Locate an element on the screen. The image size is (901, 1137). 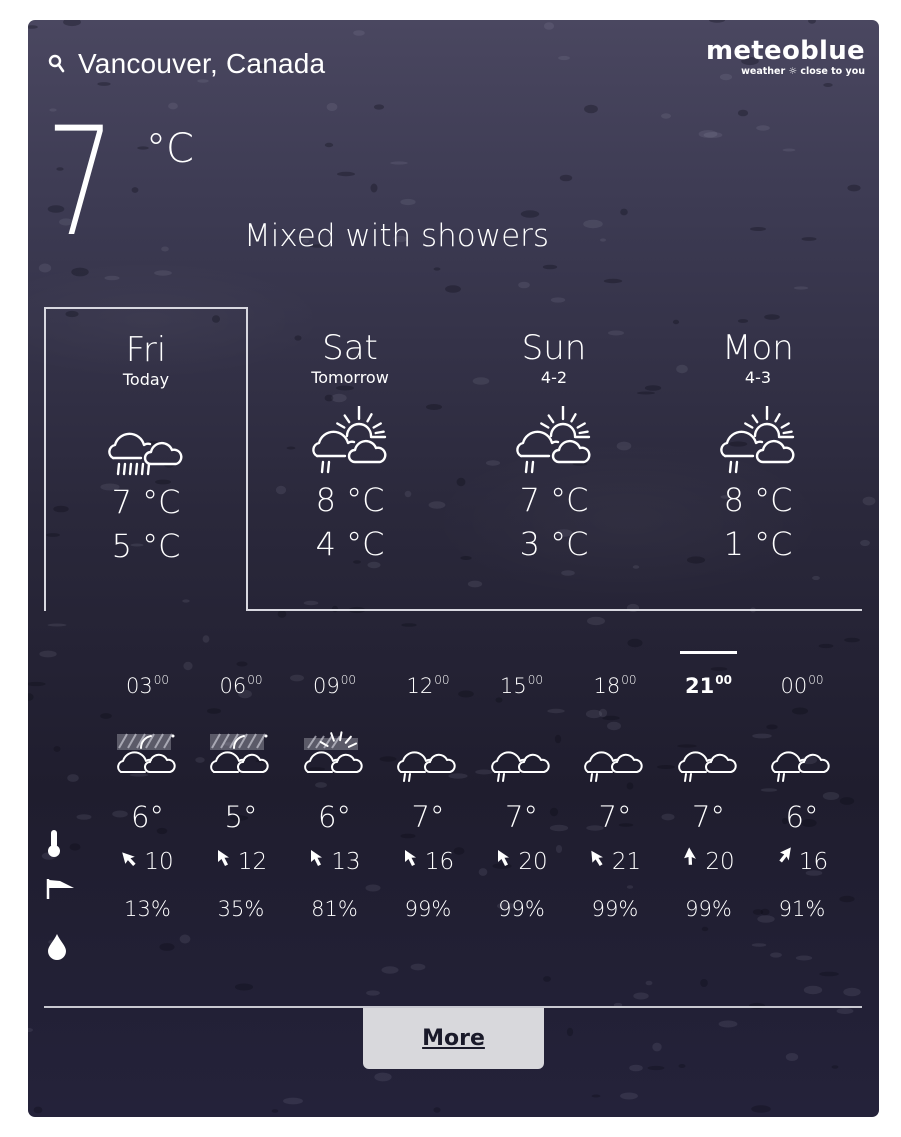
day-date: 4-2 is located at coordinates (554, 377).